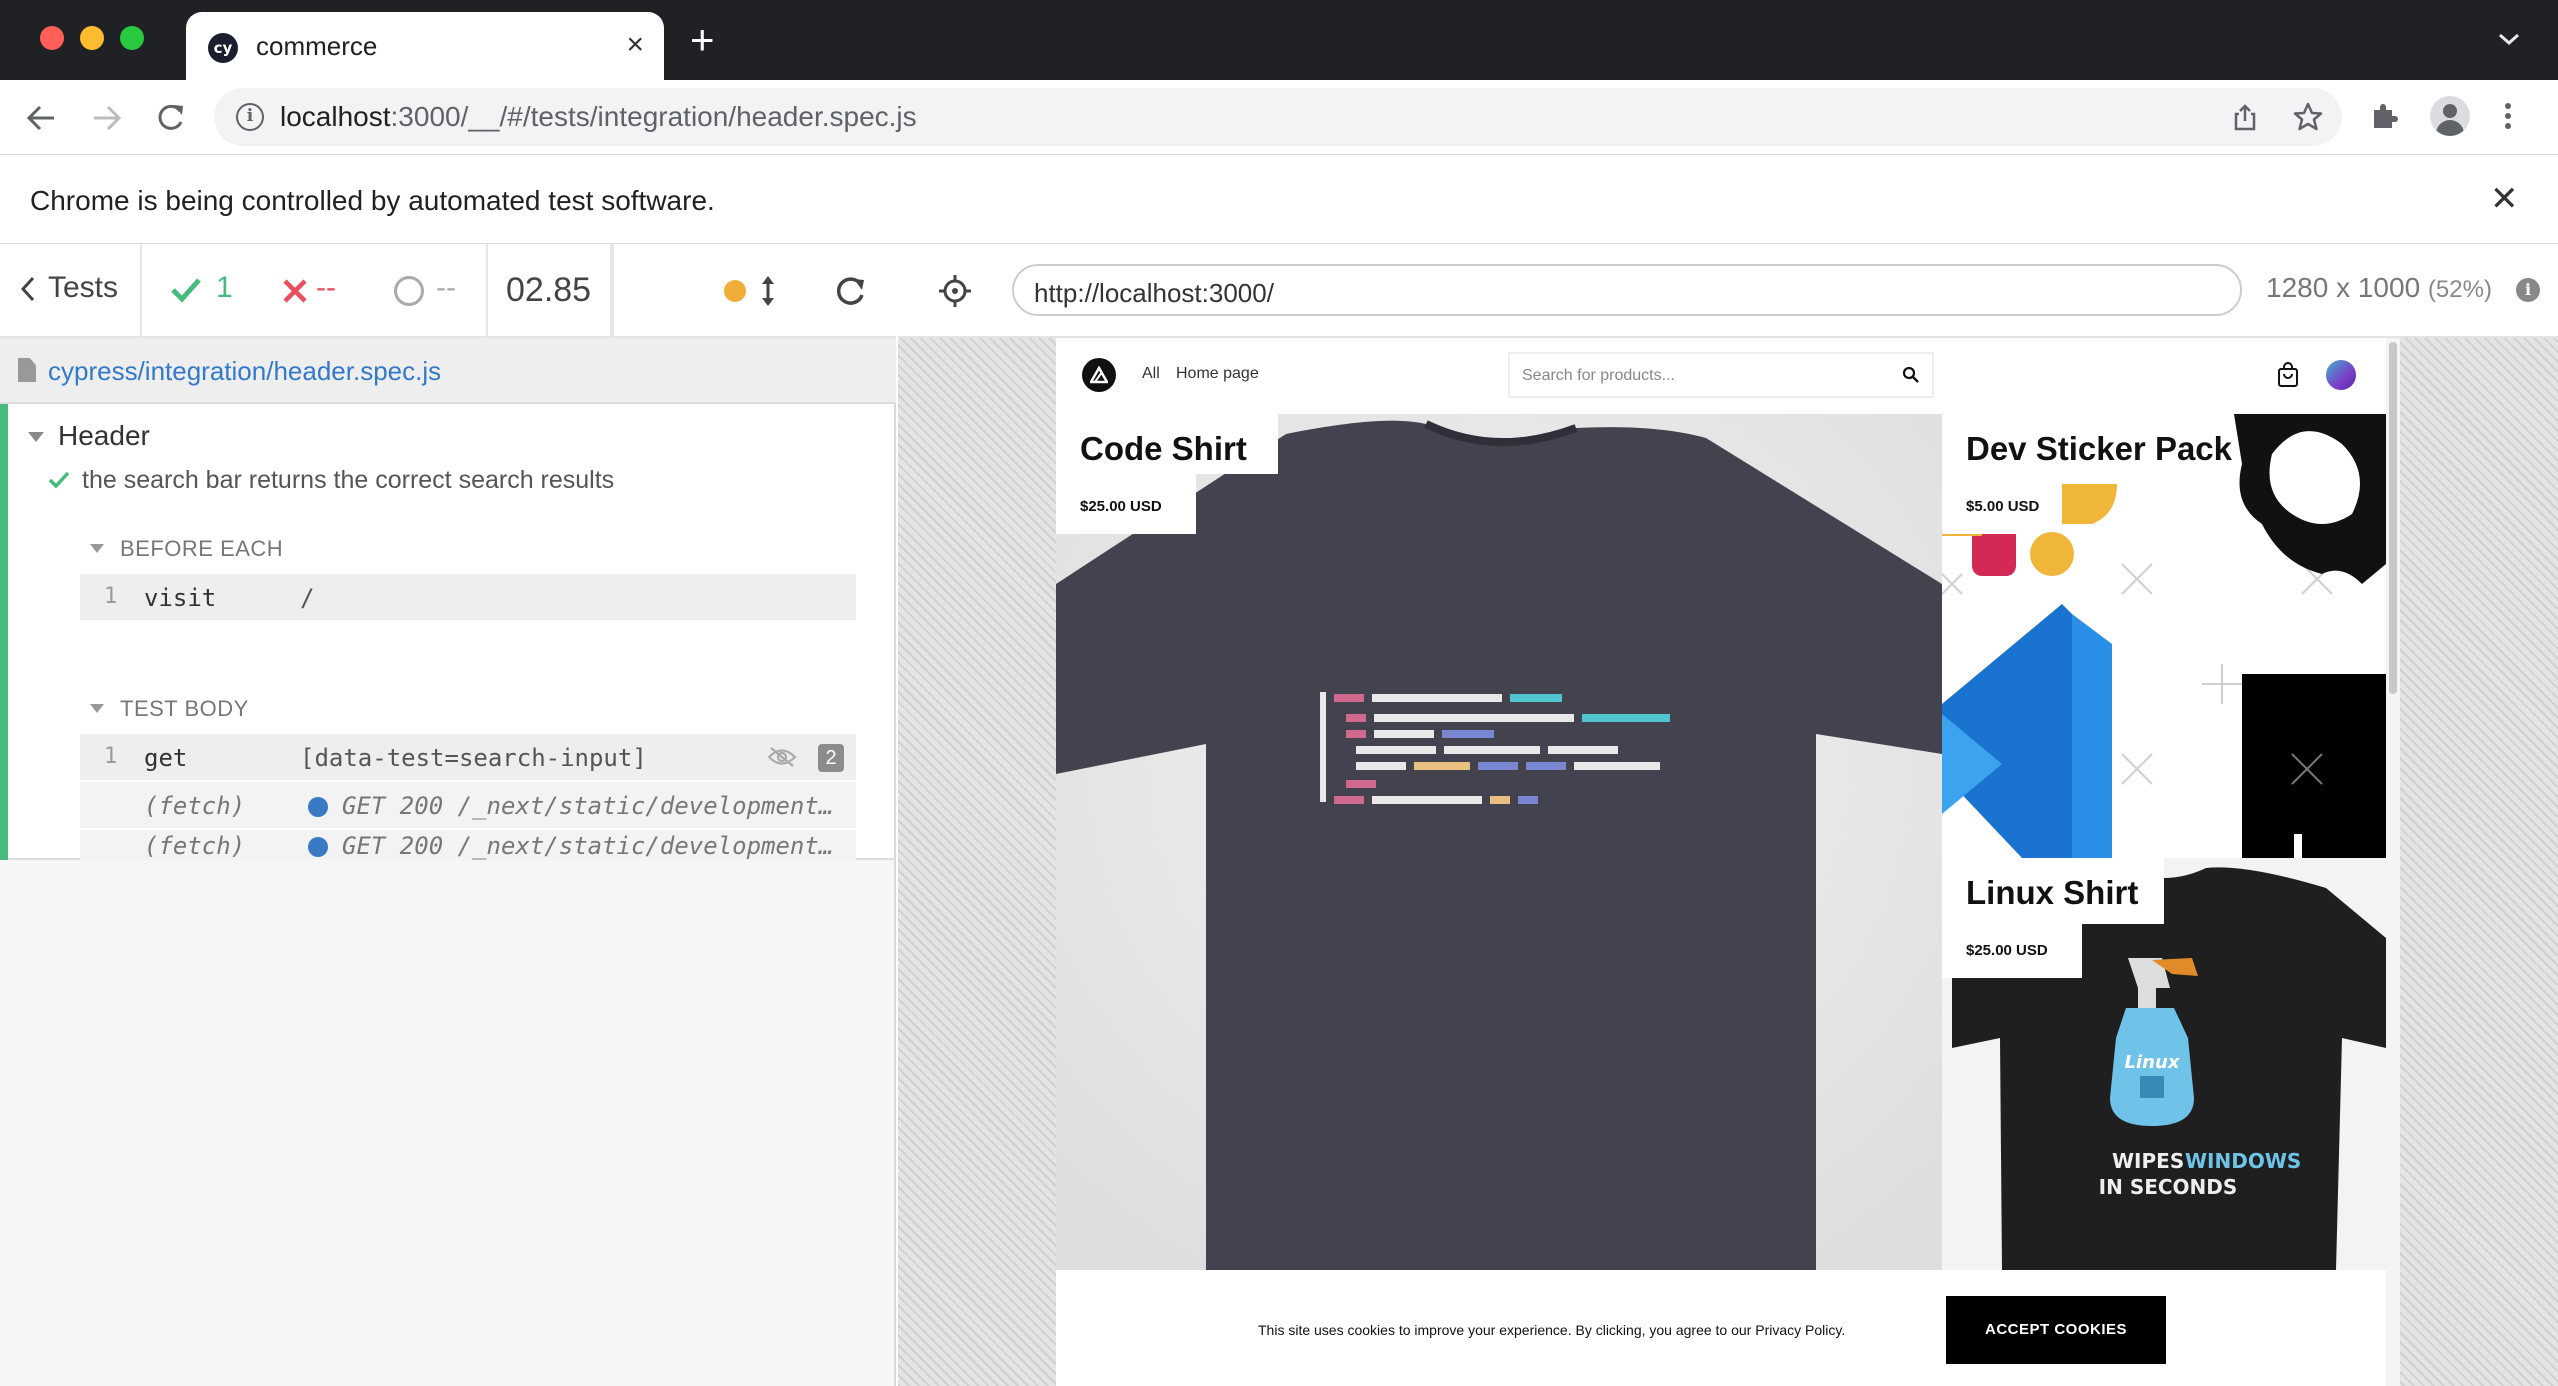 Image resolution: width=2558 pixels, height=1386 pixels. What do you see at coordinates (52, 38) in the screenshot?
I see `close-window-button` at bounding box center [52, 38].